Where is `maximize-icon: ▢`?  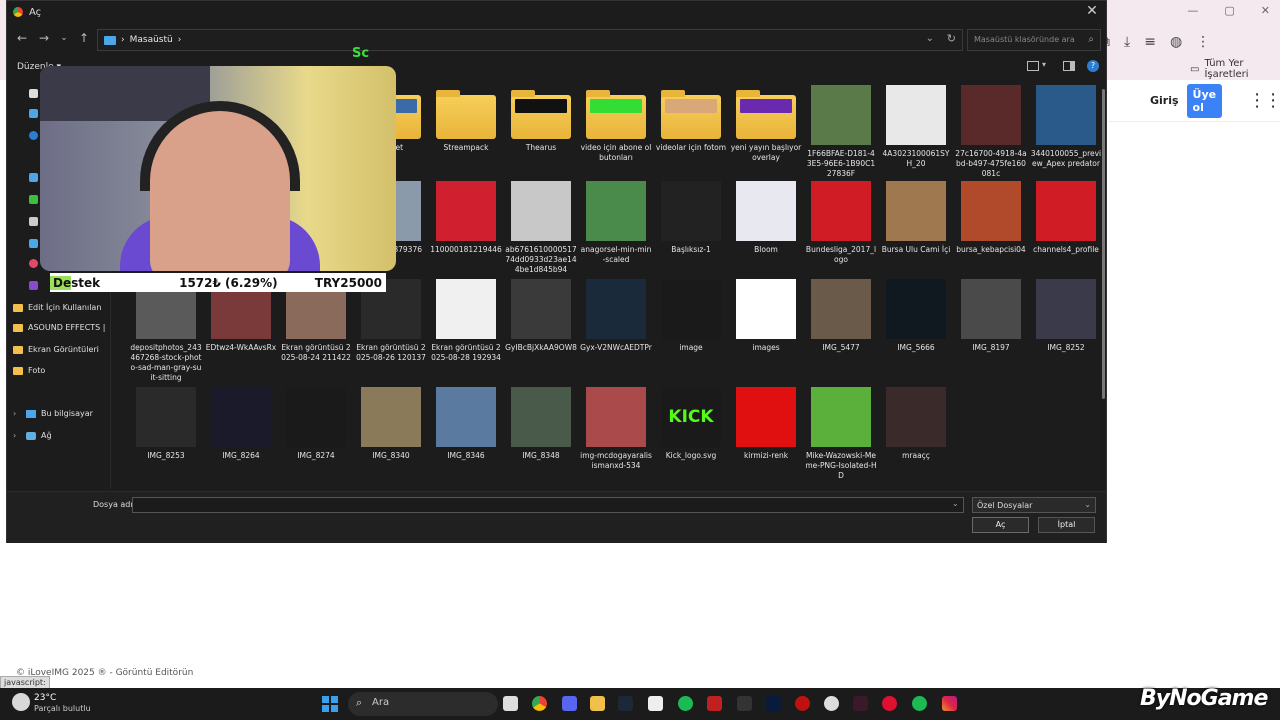
maximize-icon: ▢ is located at coordinates (1229, 10).